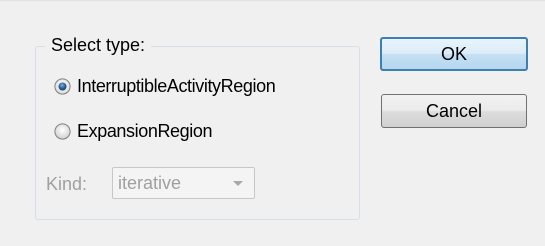  What do you see at coordinates (238, 184) in the screenshot?
I see `chevron-down-icon` at bounding box center [238, 184].